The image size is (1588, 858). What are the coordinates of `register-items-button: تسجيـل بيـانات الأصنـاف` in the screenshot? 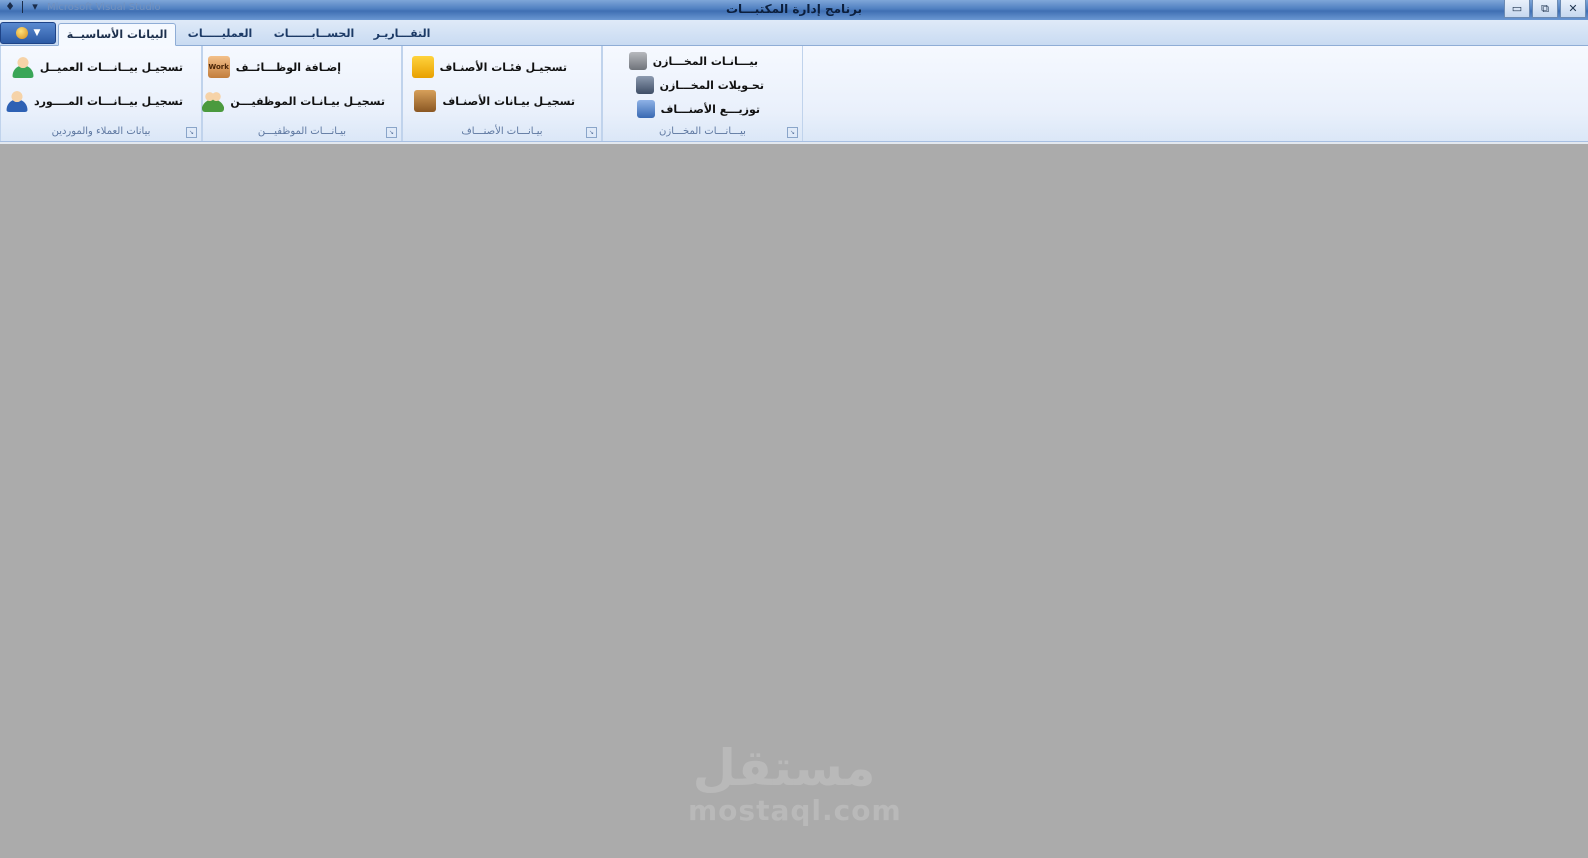 It's located at (494, 101).